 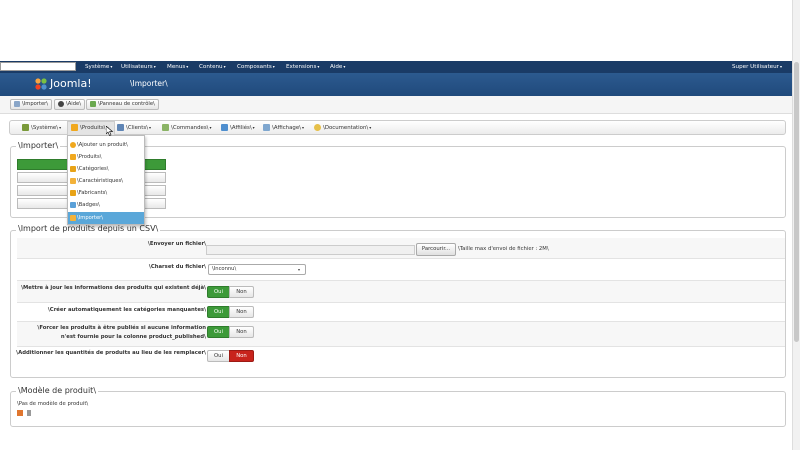 I want to click on affiliates-icon, so click(x=224, y=127).